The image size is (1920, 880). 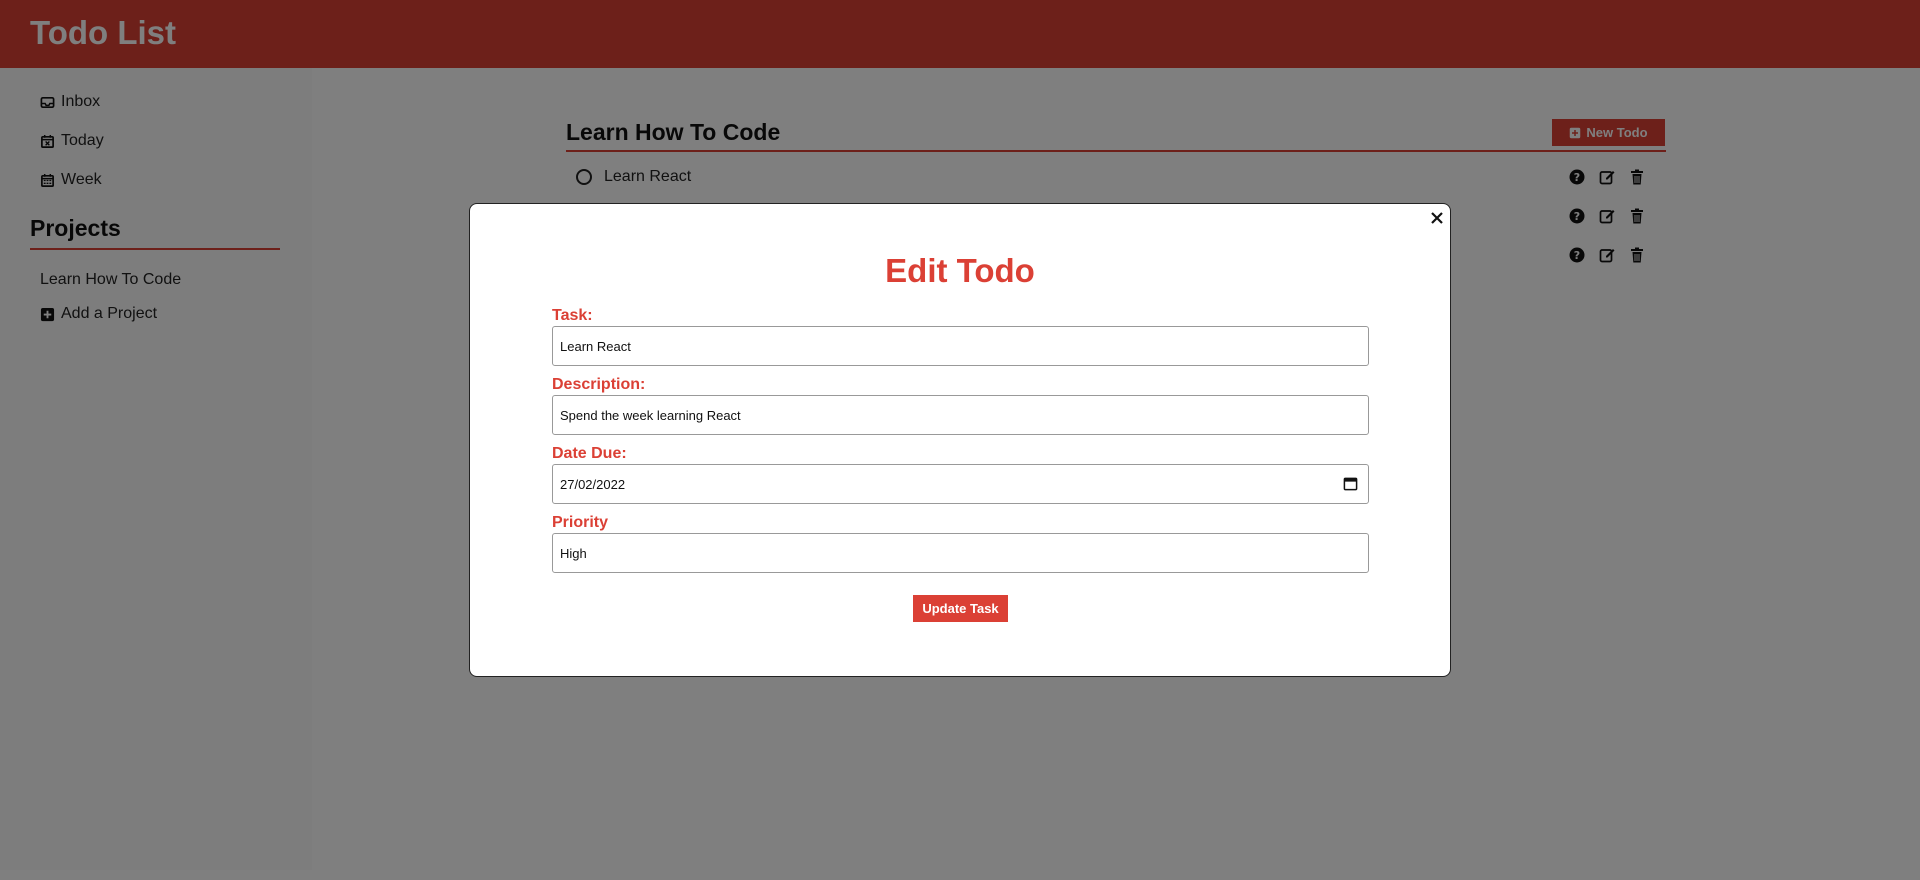 I want to click on task-input-value: Learn React, so click(x=595, y=346).